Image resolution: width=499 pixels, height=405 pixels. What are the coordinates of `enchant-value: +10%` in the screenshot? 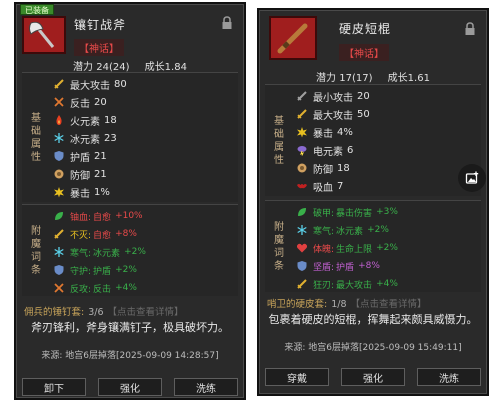 It's located at (129, 216).